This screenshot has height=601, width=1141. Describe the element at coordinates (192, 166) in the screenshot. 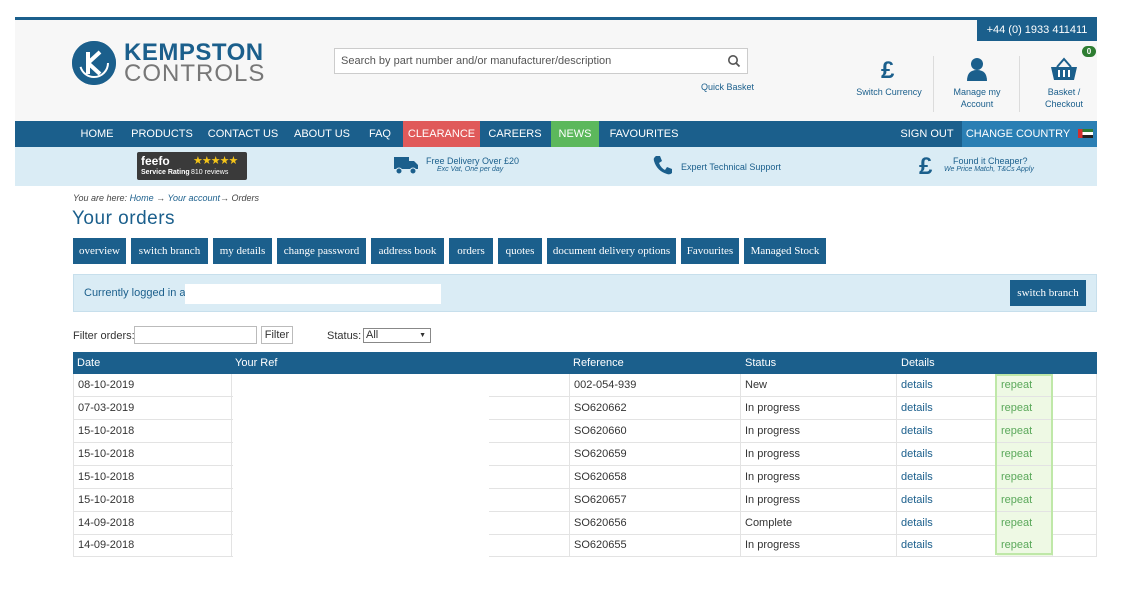

I see `feefo-rating-badge: feefo ★★★★★ Service Rating 810 reviews` at that location.